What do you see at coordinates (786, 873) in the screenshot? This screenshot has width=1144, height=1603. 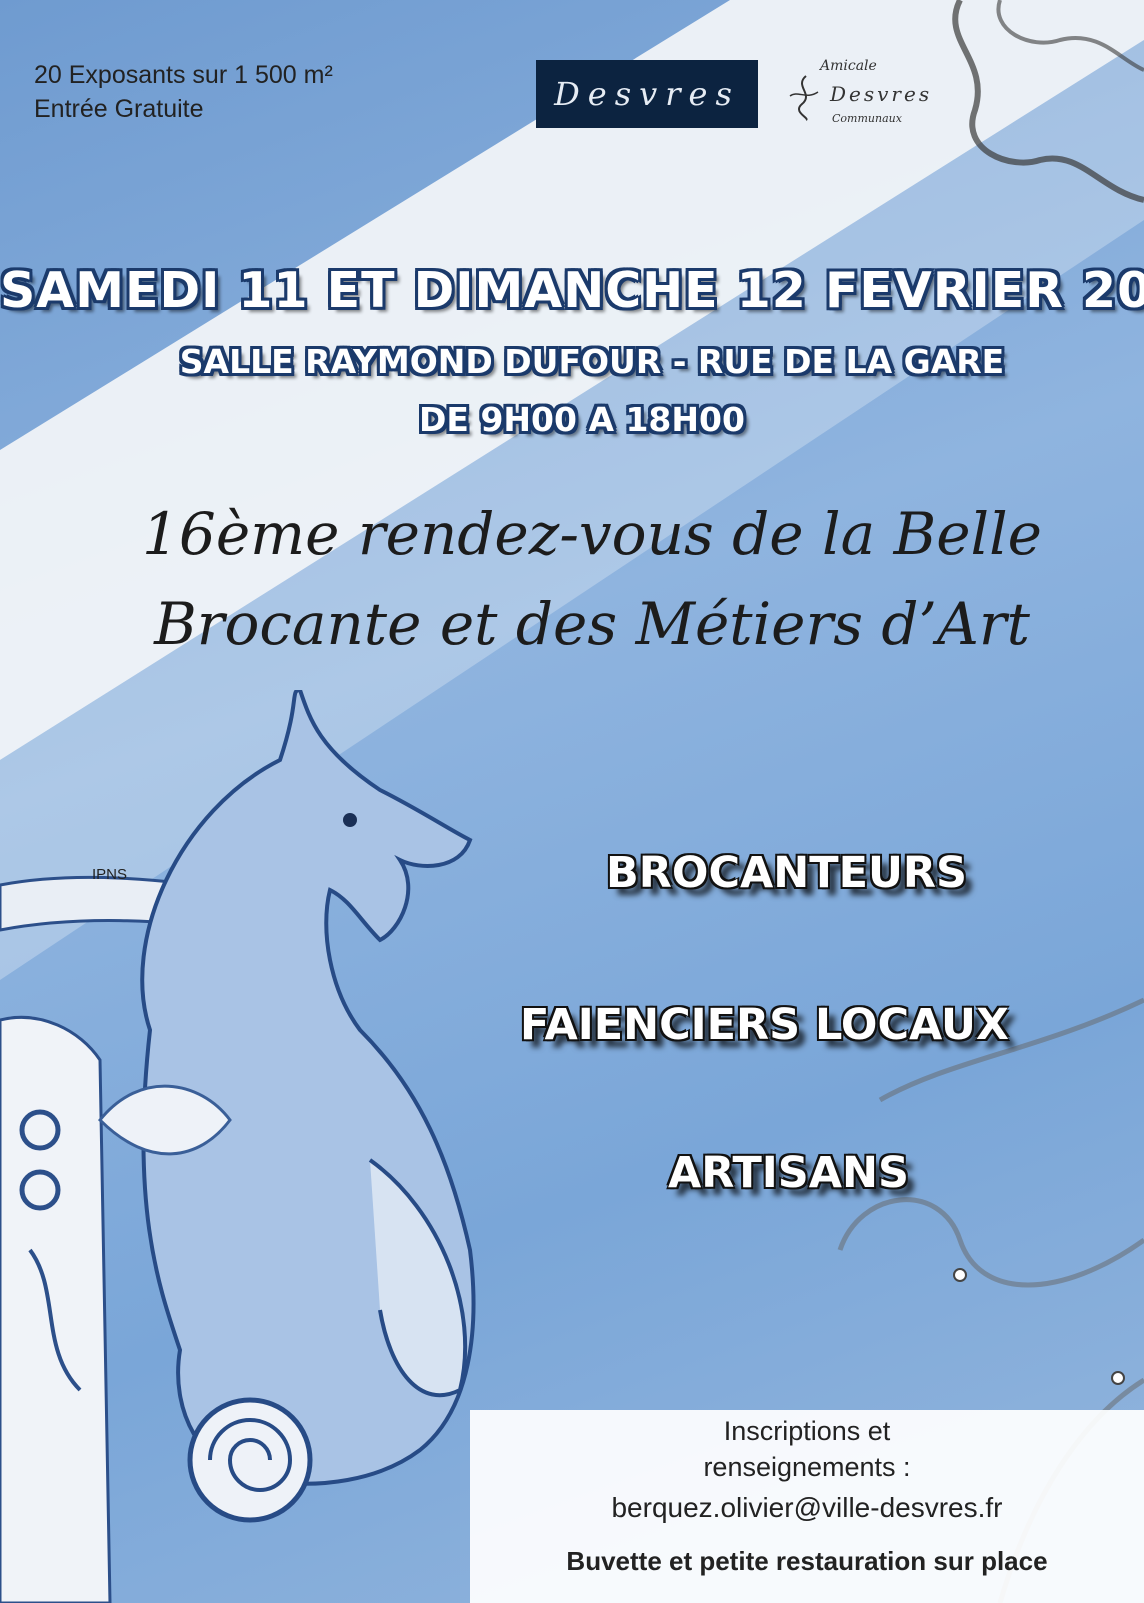 I see `category-brocanteurs: BROCANTEURS` at bounding box center [786, 873].